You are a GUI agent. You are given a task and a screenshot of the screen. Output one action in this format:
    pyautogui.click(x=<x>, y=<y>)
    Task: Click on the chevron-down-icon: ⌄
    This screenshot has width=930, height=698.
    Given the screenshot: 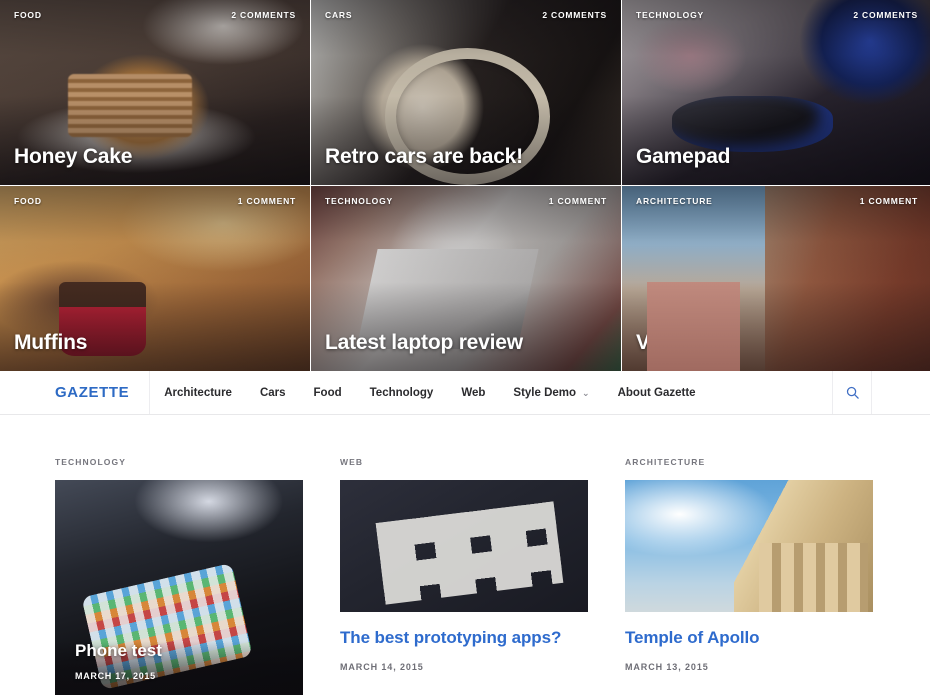 What is the action you would take?
    pyautogui.click(x=586, y=393)
    